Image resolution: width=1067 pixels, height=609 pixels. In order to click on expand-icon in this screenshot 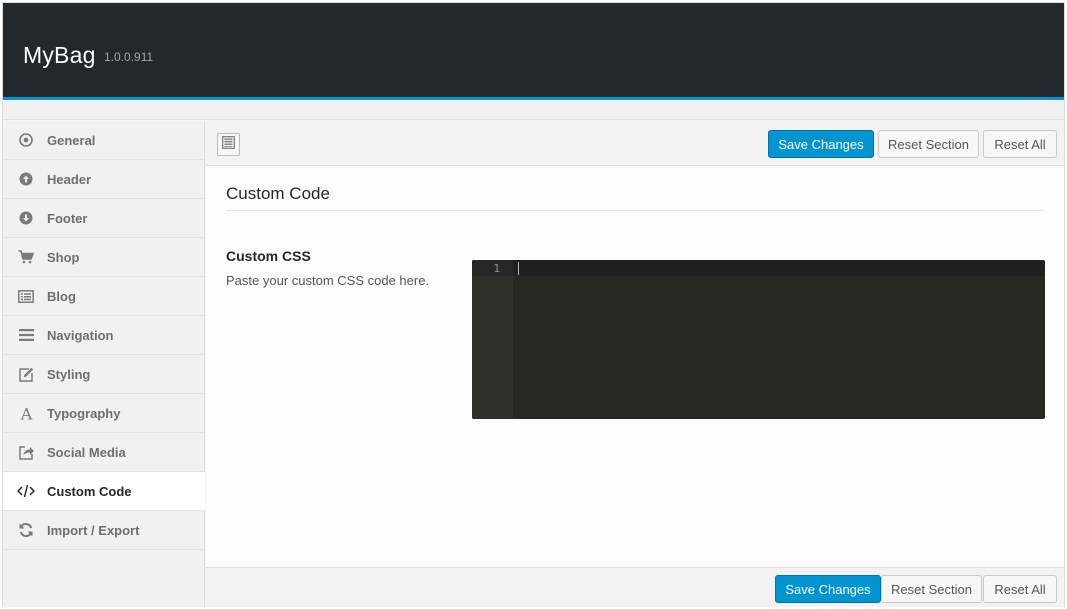, I will do `click(228, 144)`.